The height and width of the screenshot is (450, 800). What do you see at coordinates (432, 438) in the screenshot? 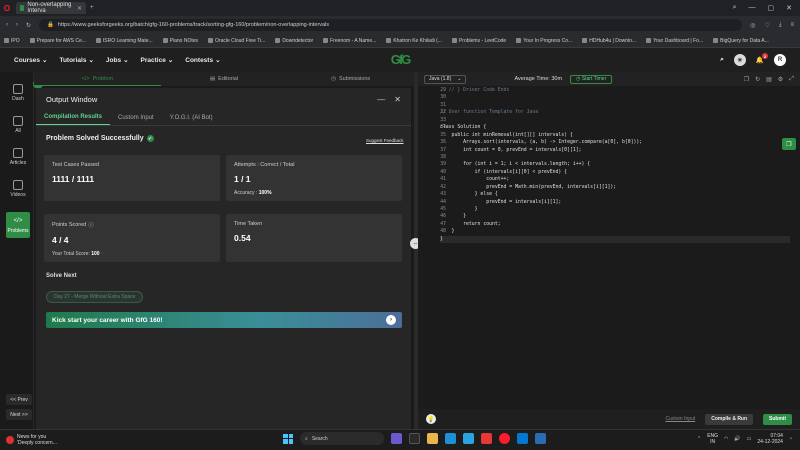
I see `file-explorer-icon` at bounding box center [432, 438].